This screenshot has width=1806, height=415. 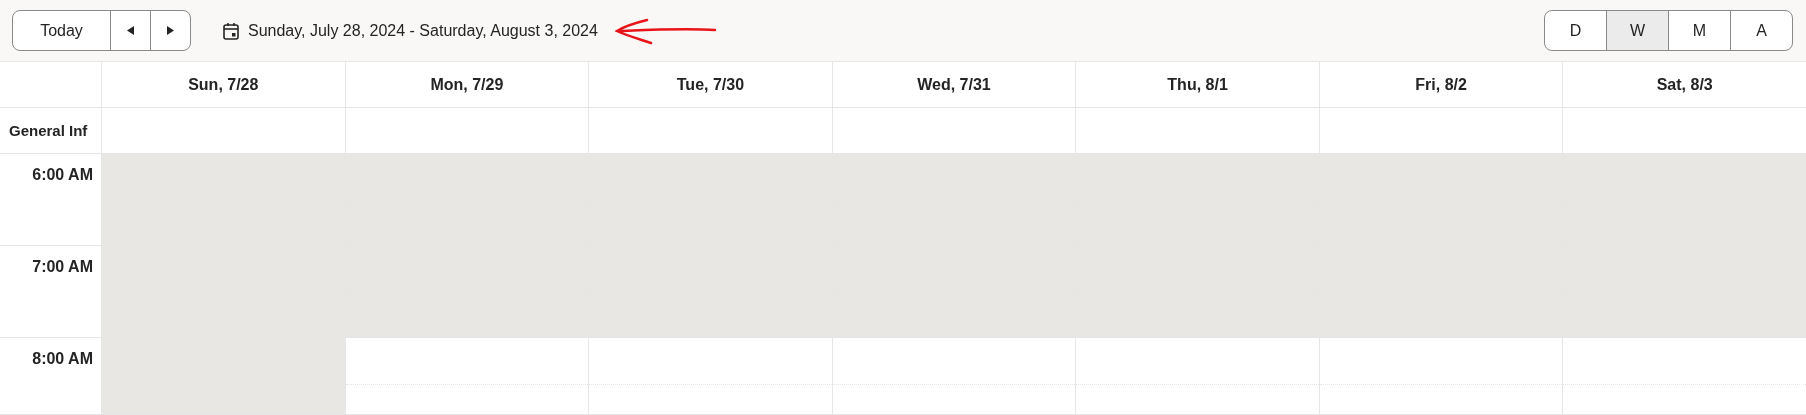 What do you see at coordinates (61, 30) in the screenshot?
I see `today-button: Today` at bounding box center [61, 30].